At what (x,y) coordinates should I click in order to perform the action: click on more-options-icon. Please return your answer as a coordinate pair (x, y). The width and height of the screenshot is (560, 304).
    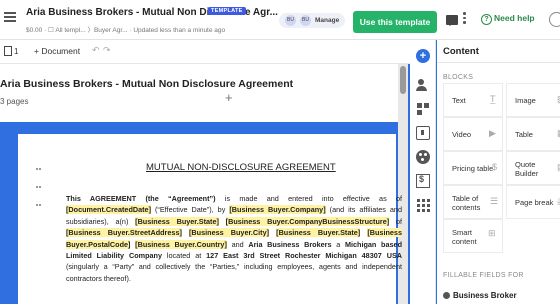
    Looking at the image, I should click on (465, 19).